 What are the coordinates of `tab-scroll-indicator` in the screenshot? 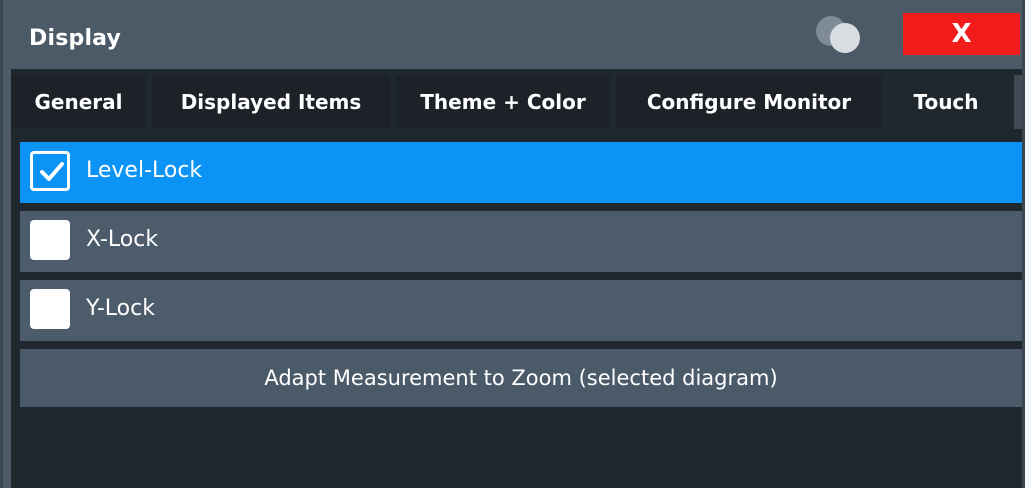 It's located at (1018, 102).